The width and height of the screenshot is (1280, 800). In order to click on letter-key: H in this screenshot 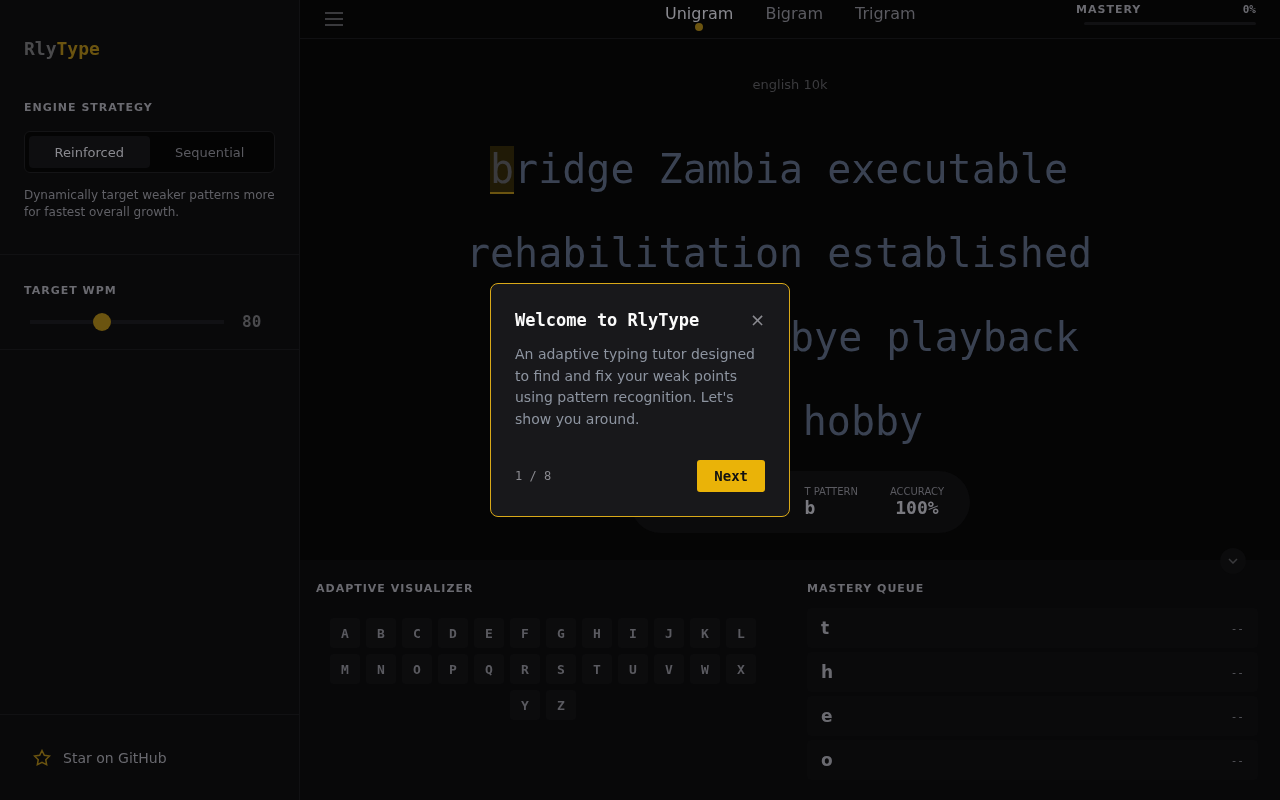, I will do `click(597, 633)`.